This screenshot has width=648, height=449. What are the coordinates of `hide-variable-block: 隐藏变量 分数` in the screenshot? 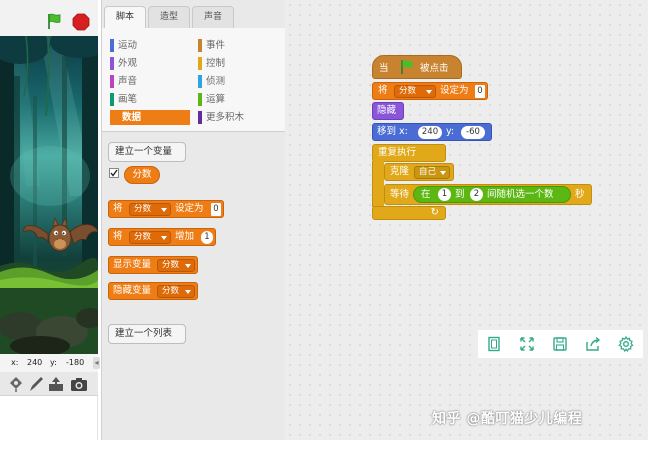 It's located at (153, 291).